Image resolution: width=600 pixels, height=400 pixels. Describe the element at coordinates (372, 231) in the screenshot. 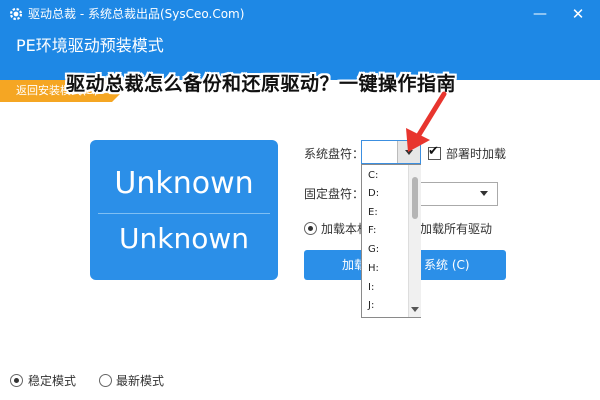

I see `drive-option: F:` at that location.